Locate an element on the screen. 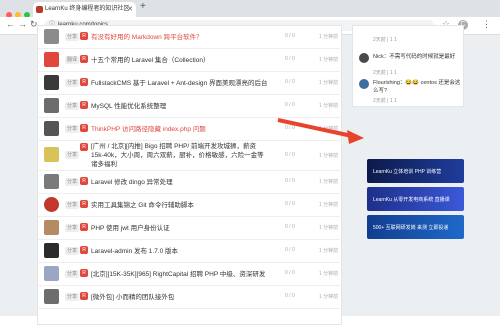 The image size is (500, 325). forward-icon: → is located at coordinates (22, 24).